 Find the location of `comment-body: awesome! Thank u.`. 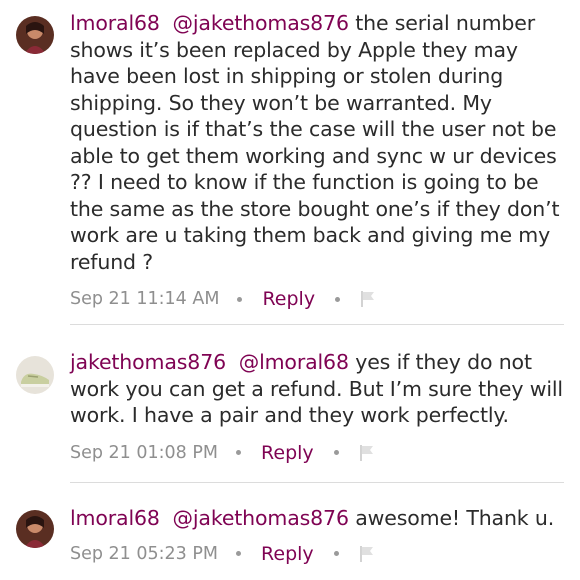

comment-body: awesome! Thank u. is located at coordinates (451, 518).